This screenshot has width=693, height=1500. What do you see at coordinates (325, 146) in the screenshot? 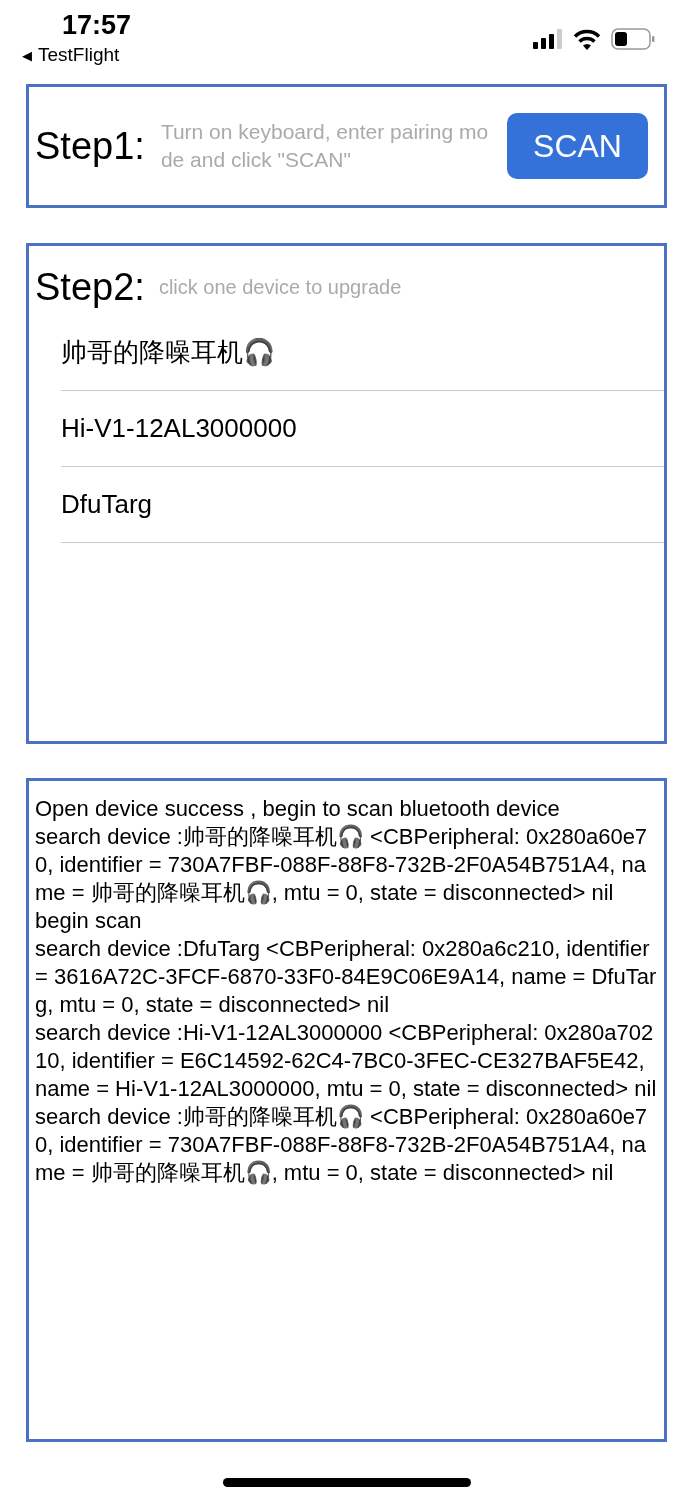
I see `step-hint: Turn on keyboard, enter pairing mode and click "SCAN"` at bounding box center [325, 146].